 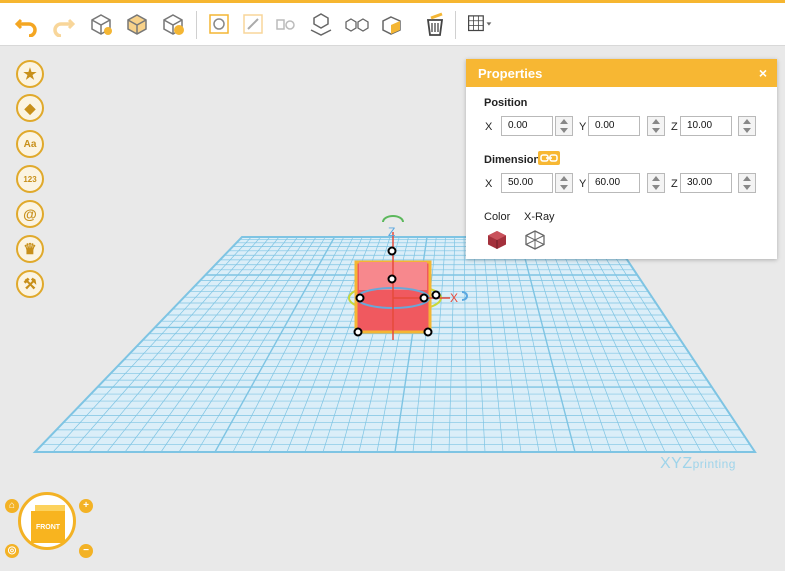 I want to click on undo-button, so click(x=27, y=24).